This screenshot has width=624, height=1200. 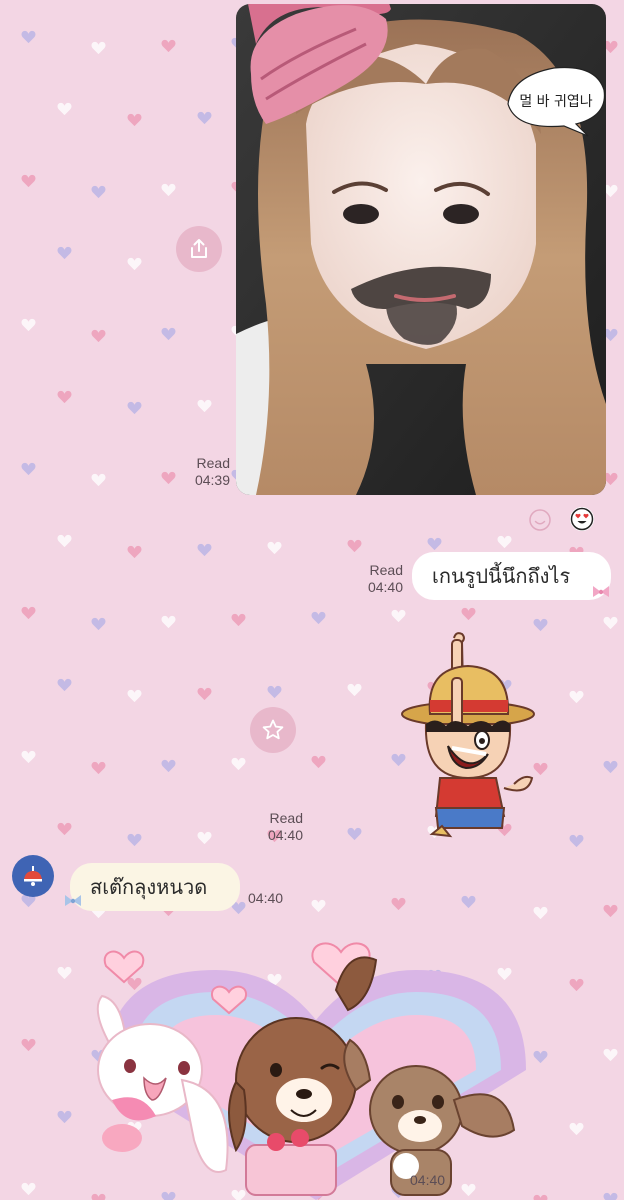 I want to click on share-button, so click(x=199, y=249).